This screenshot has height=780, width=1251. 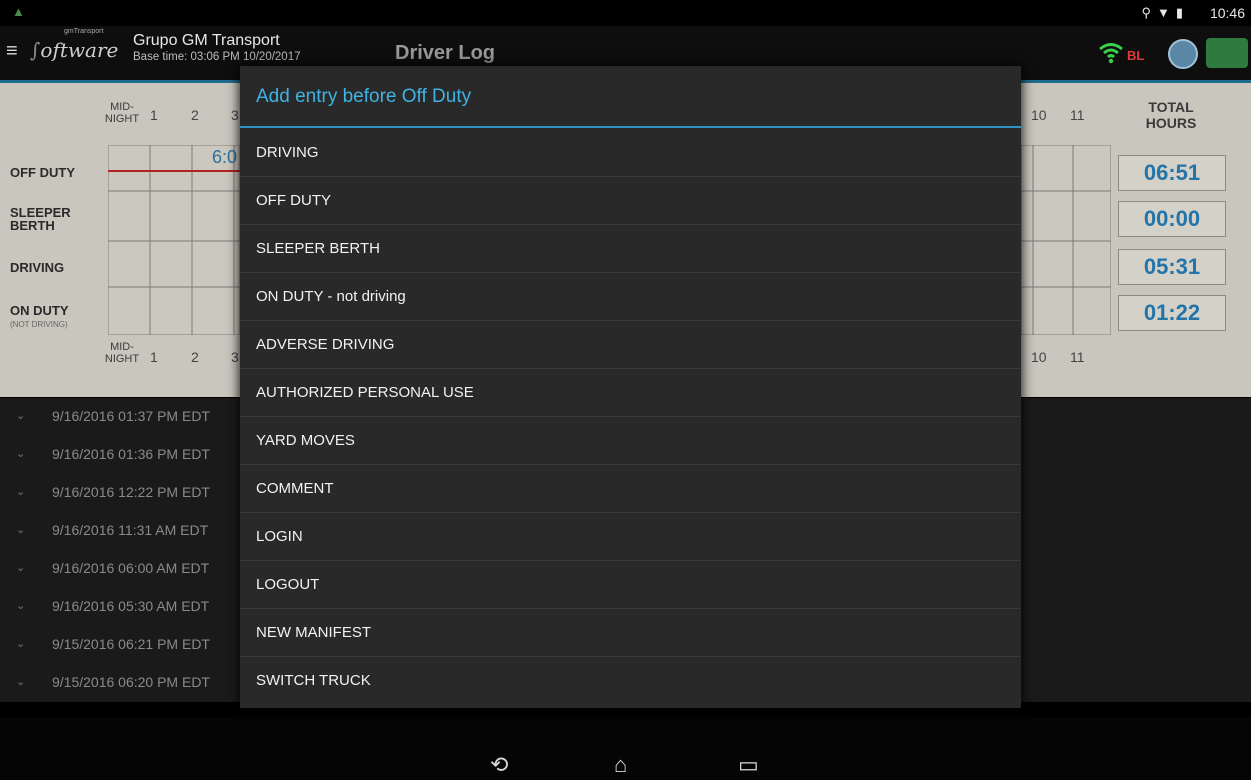 I want to click on total-driving: 05:31, so click(x=1172, y=267).